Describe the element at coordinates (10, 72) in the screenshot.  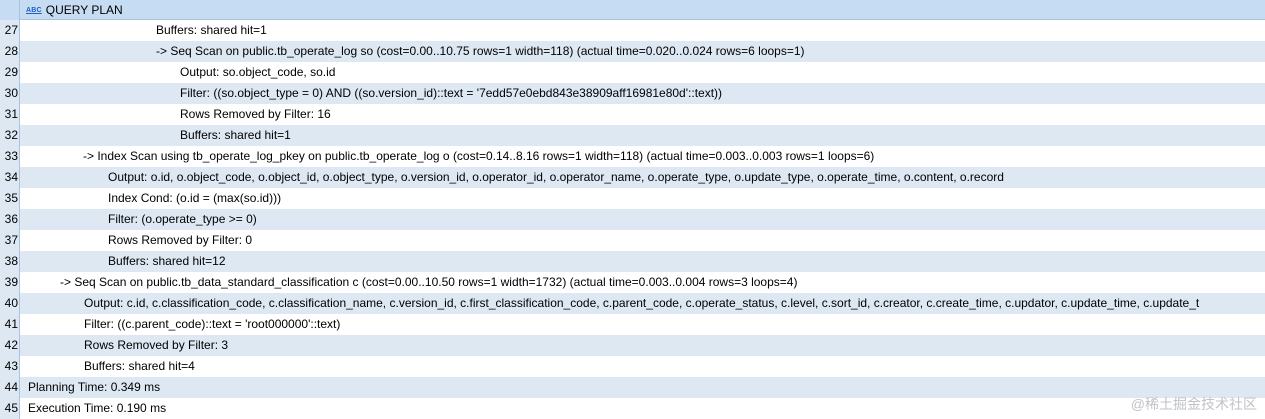
I see `row-number: 29` at that location.